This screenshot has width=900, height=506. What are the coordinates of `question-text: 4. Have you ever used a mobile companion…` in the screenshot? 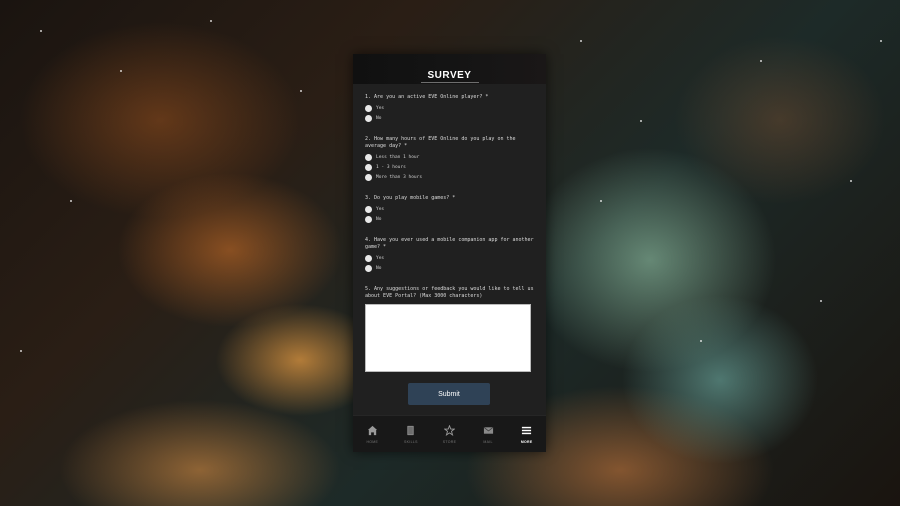 It's located at (449, 243).